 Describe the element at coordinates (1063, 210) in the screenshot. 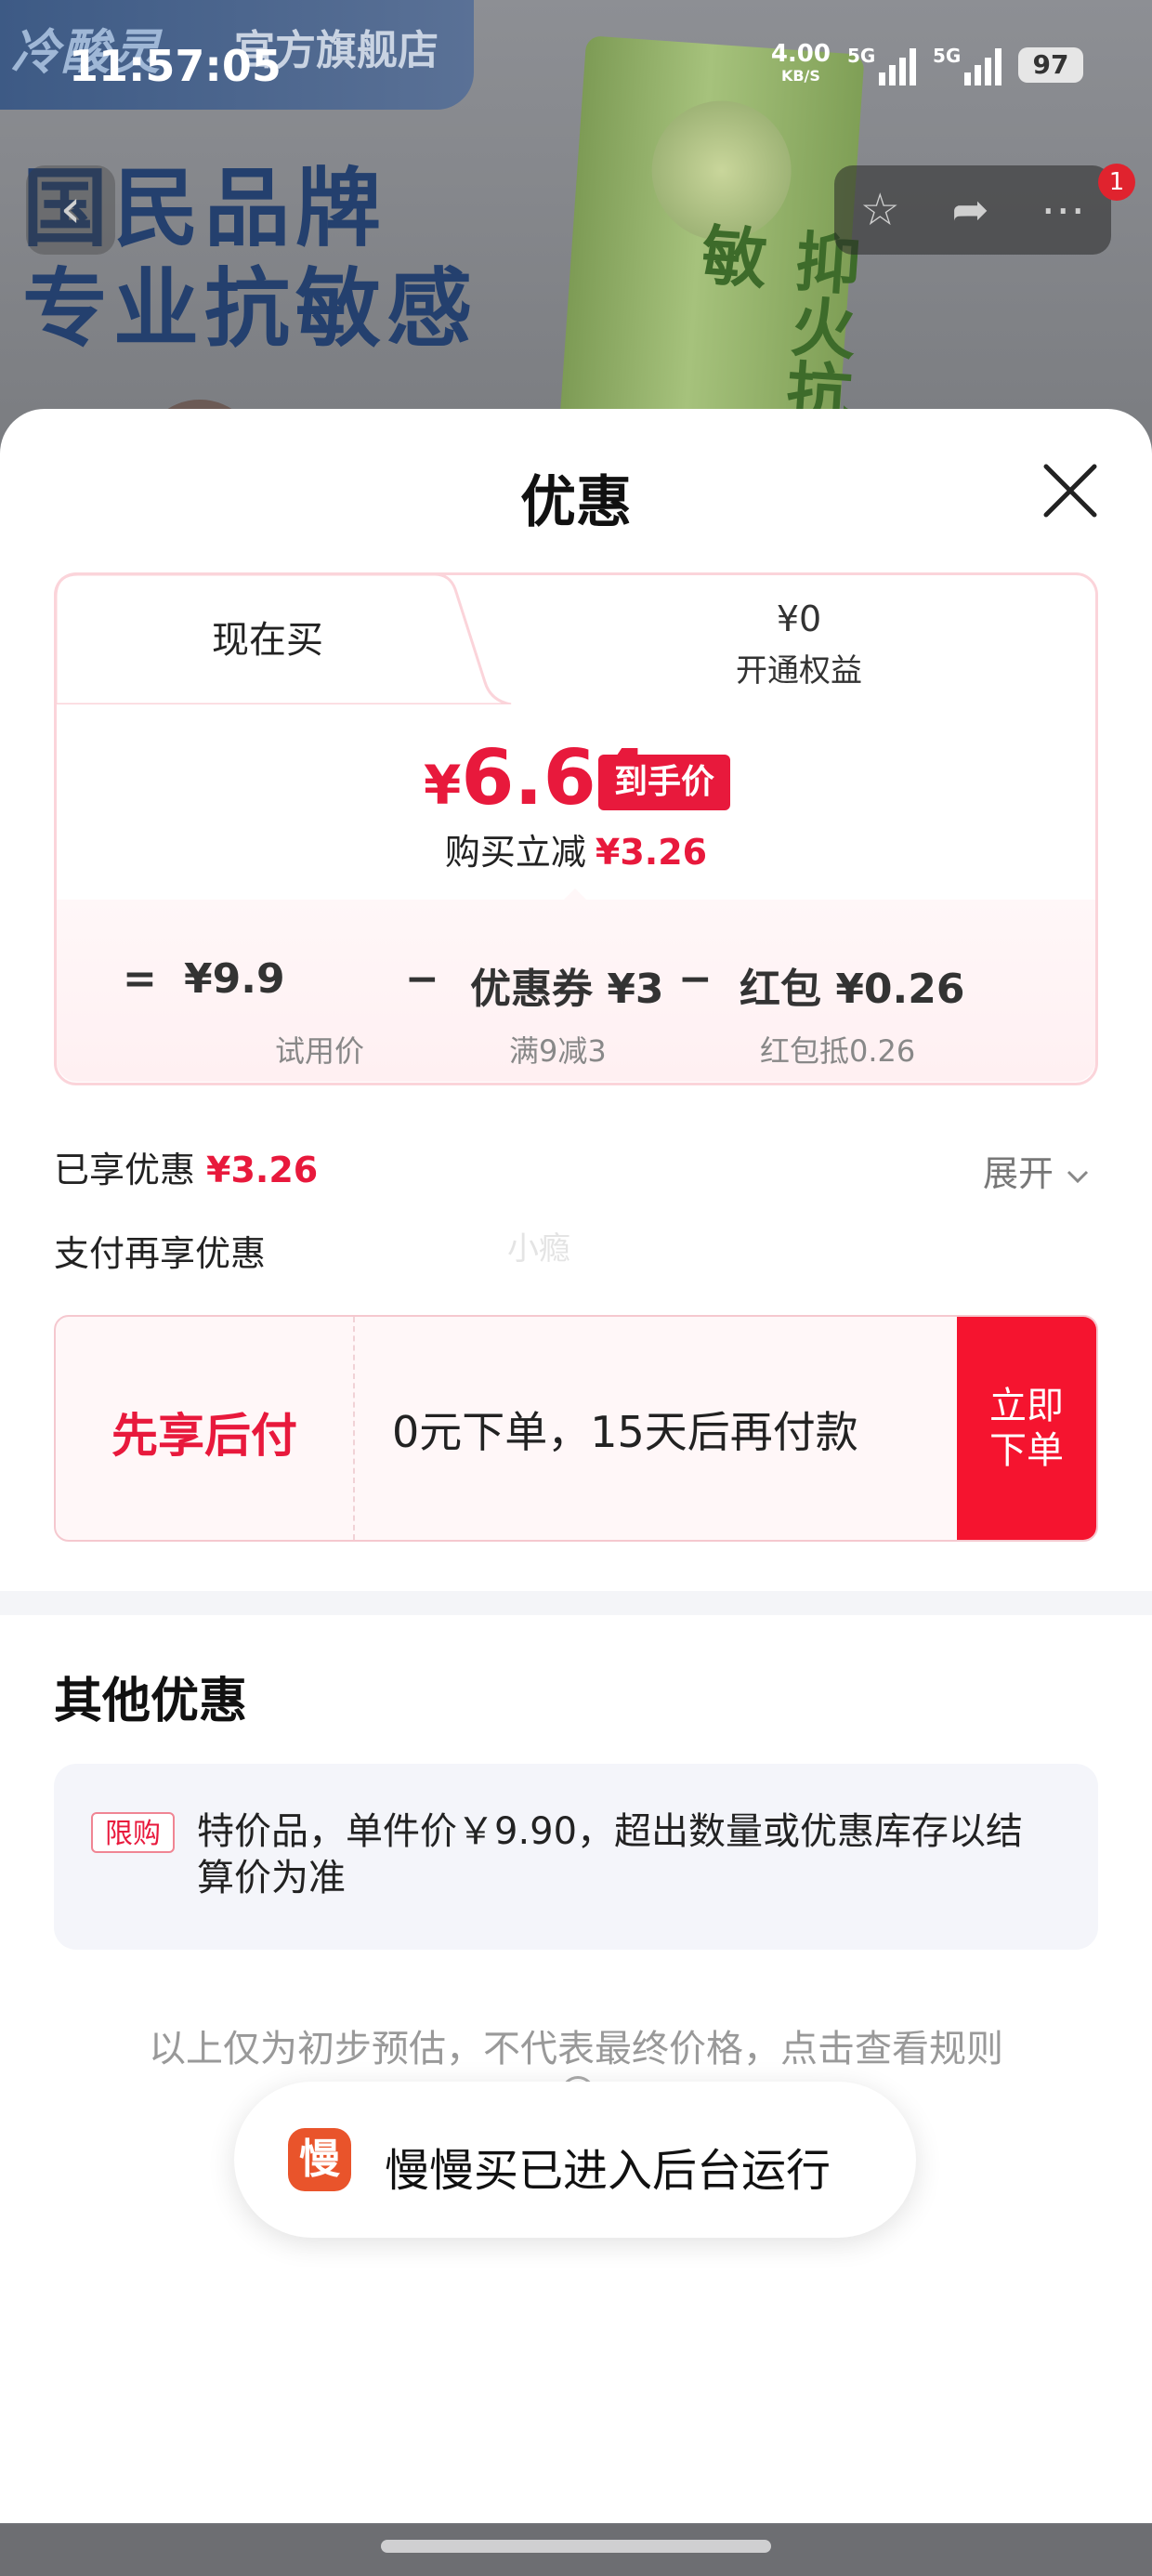

I see `more-icon: ⋯` at that location.